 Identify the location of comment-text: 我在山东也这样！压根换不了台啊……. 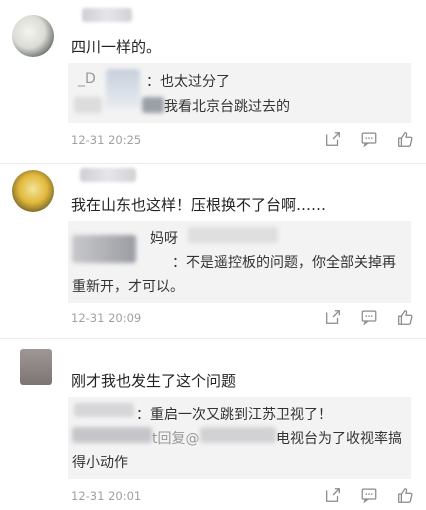
(199, 205).